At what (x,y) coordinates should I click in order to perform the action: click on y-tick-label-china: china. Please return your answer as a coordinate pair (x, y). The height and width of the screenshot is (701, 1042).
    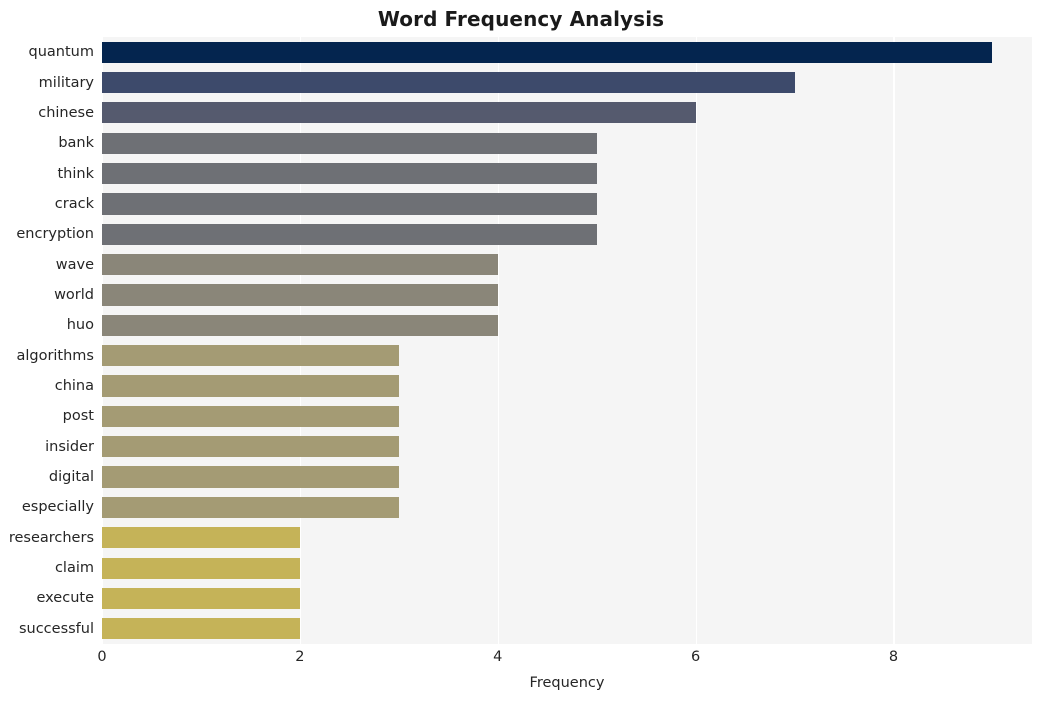
    Looking at the image, I should click on (74, 386).